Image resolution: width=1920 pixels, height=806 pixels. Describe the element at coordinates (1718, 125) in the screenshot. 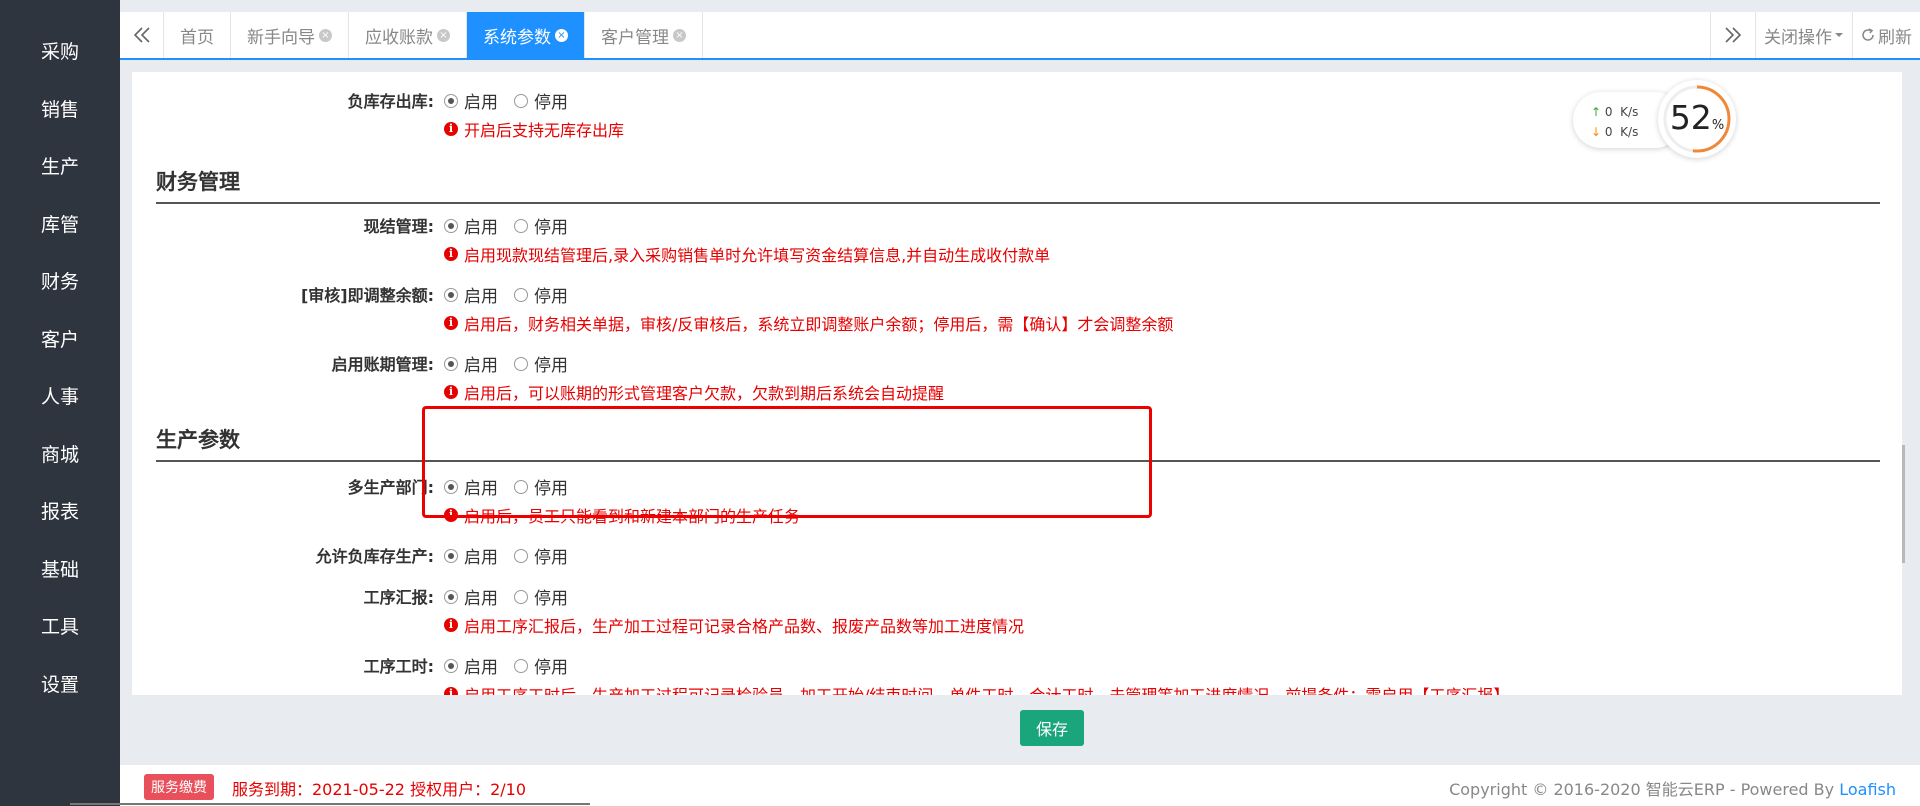

I see `percent-sign: %` at that location.